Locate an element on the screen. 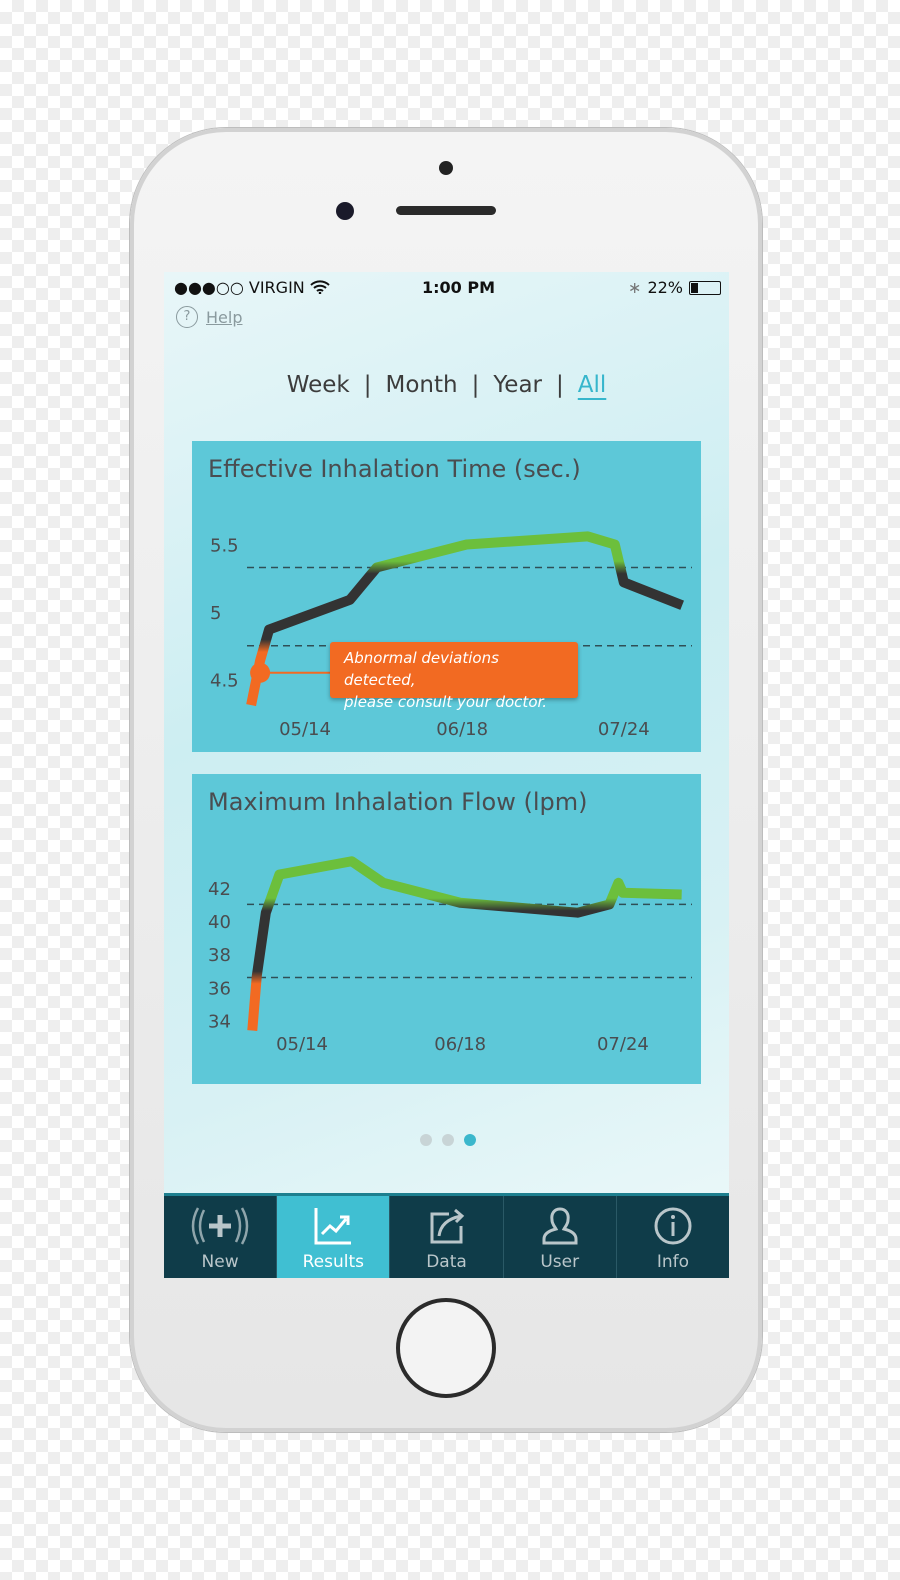  page-dot-active is located at coordinates (470, 1140).